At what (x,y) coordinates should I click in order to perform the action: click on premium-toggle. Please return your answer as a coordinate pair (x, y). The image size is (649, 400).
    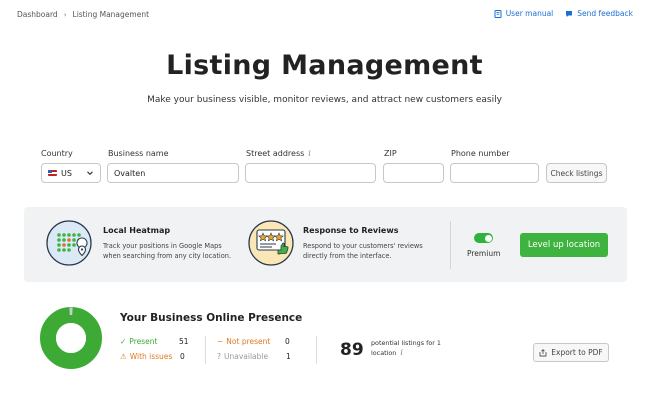
    Looking at the image, I should click on (483, 238).